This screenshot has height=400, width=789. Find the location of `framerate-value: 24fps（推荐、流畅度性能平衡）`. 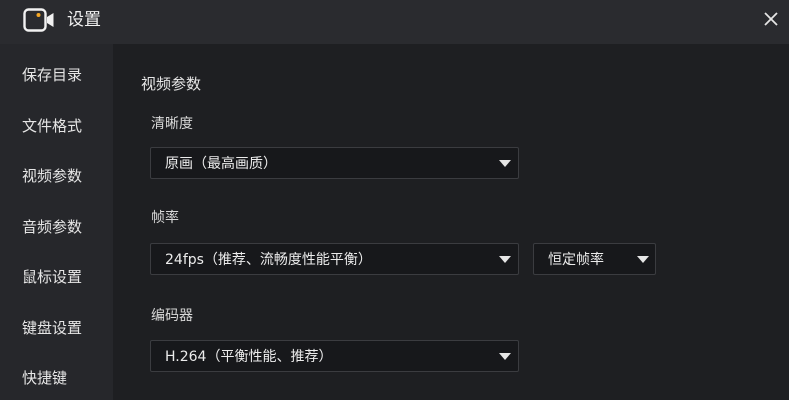

framerate-value: 24fps（推荐、流畅度性能平衡） is located at coordinates (268, 260).